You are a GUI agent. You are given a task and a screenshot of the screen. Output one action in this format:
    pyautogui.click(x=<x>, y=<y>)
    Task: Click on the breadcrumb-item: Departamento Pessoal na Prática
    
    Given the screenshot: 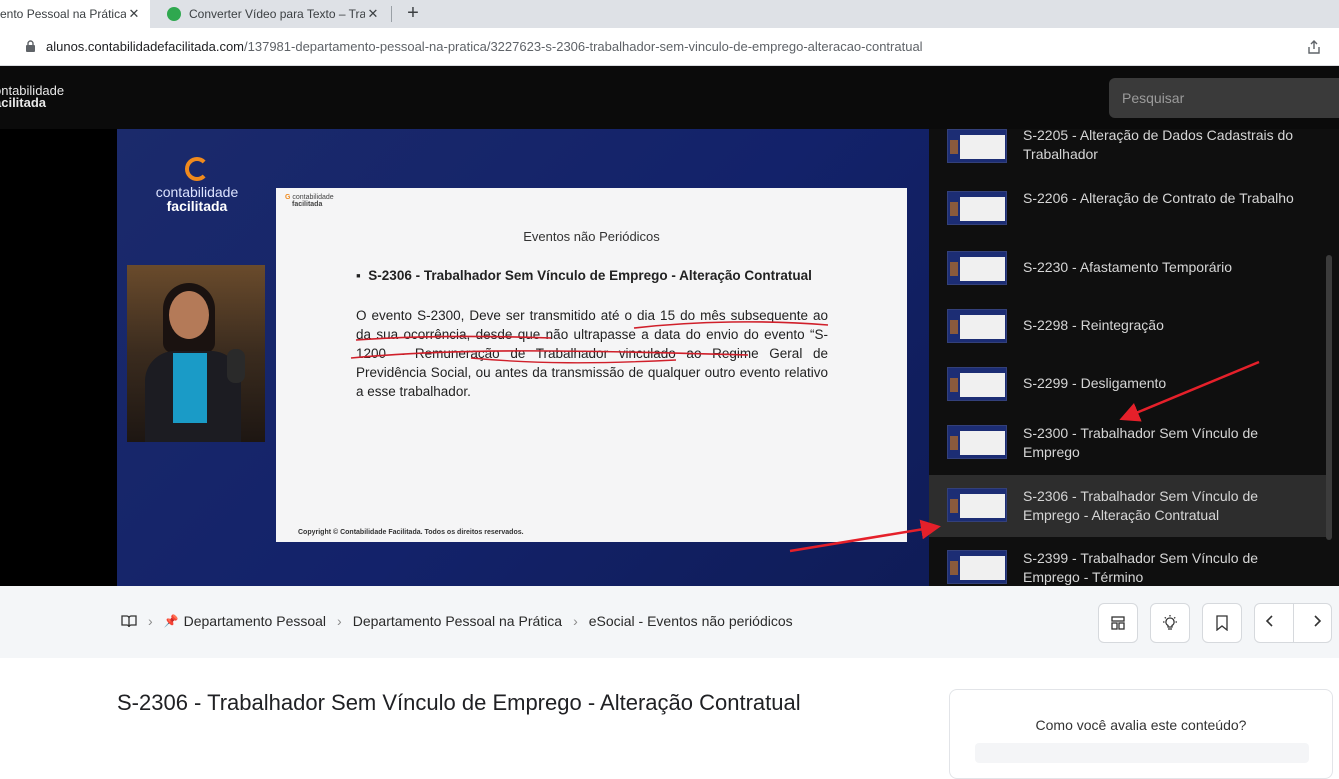 What is the action you would take?
    pyautogui.click(x=457, y=621)
    